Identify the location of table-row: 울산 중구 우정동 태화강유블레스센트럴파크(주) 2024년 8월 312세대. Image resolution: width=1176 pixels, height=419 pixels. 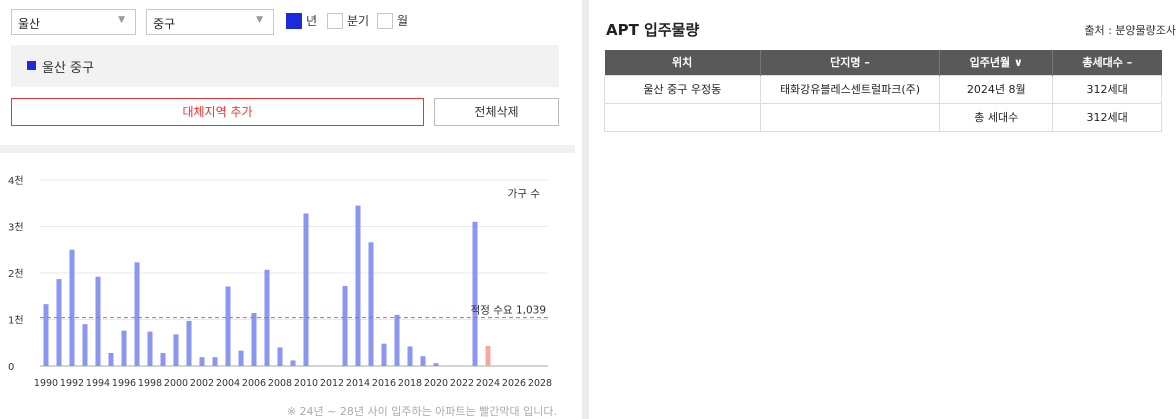
(883, 89).